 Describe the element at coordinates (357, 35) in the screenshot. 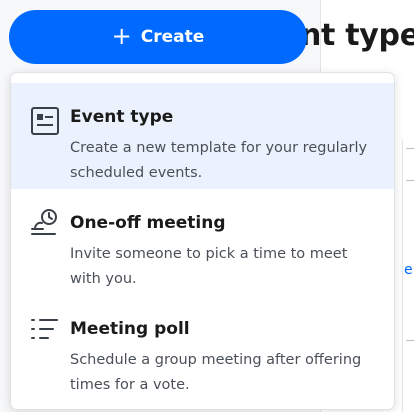

I see `page-title-partial: nt type` at that location.